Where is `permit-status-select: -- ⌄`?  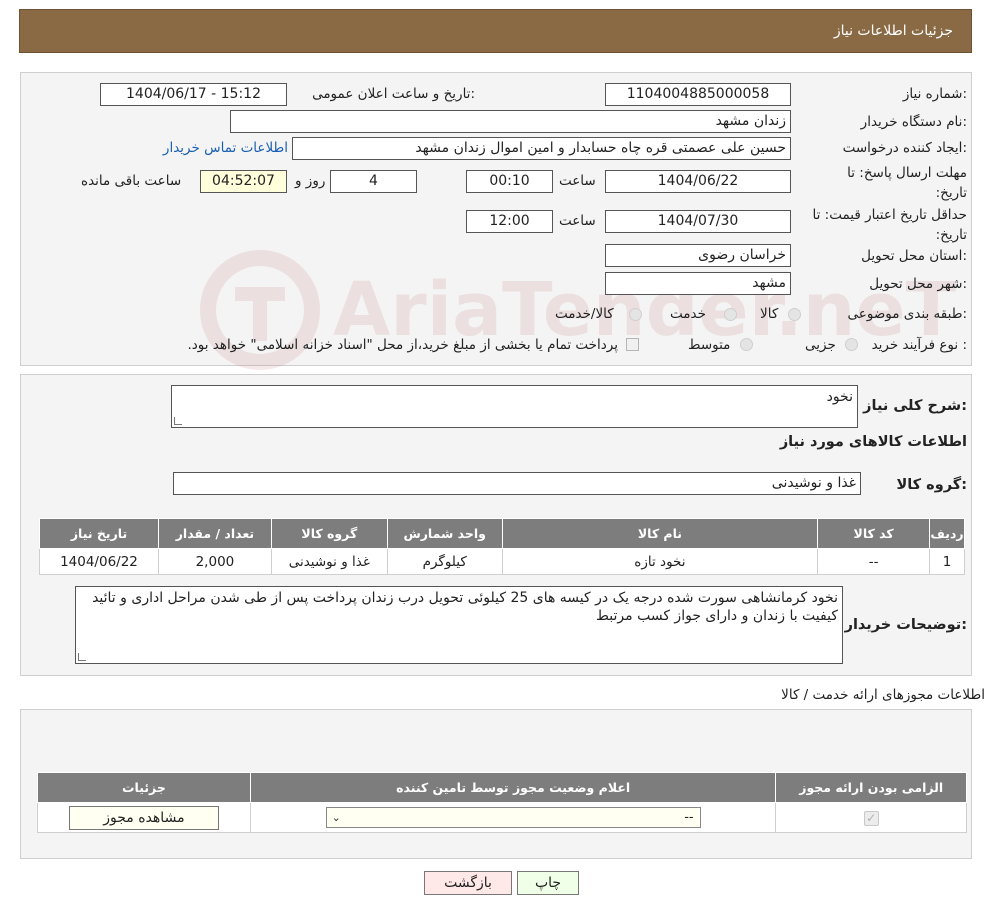
permit-status-select: -- ⌄ is located at coordinates (513, 817).